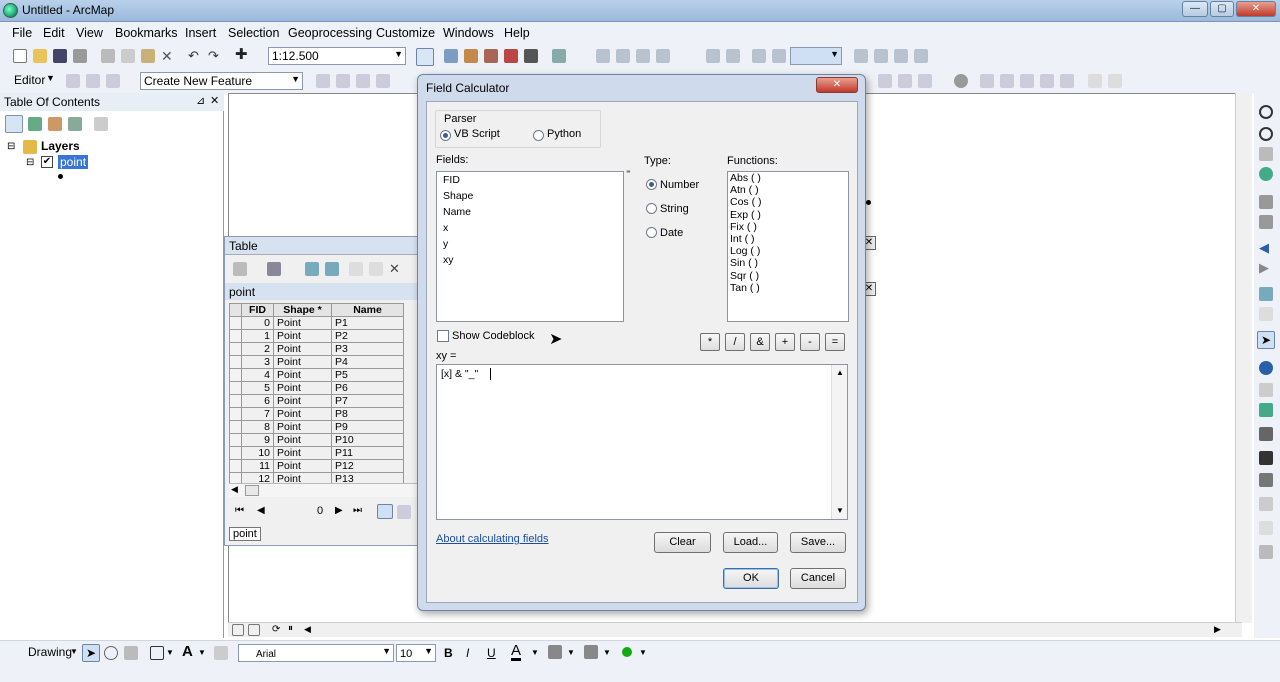  I want to click on table-cell-fid: 8, so click(257, 427).